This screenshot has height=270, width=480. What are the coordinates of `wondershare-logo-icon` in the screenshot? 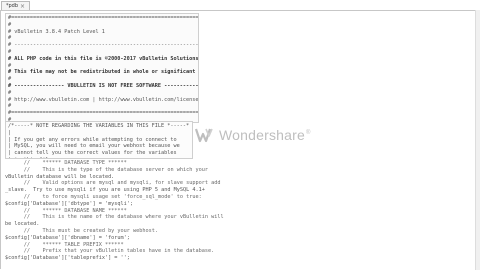 It's located at (203, 135).